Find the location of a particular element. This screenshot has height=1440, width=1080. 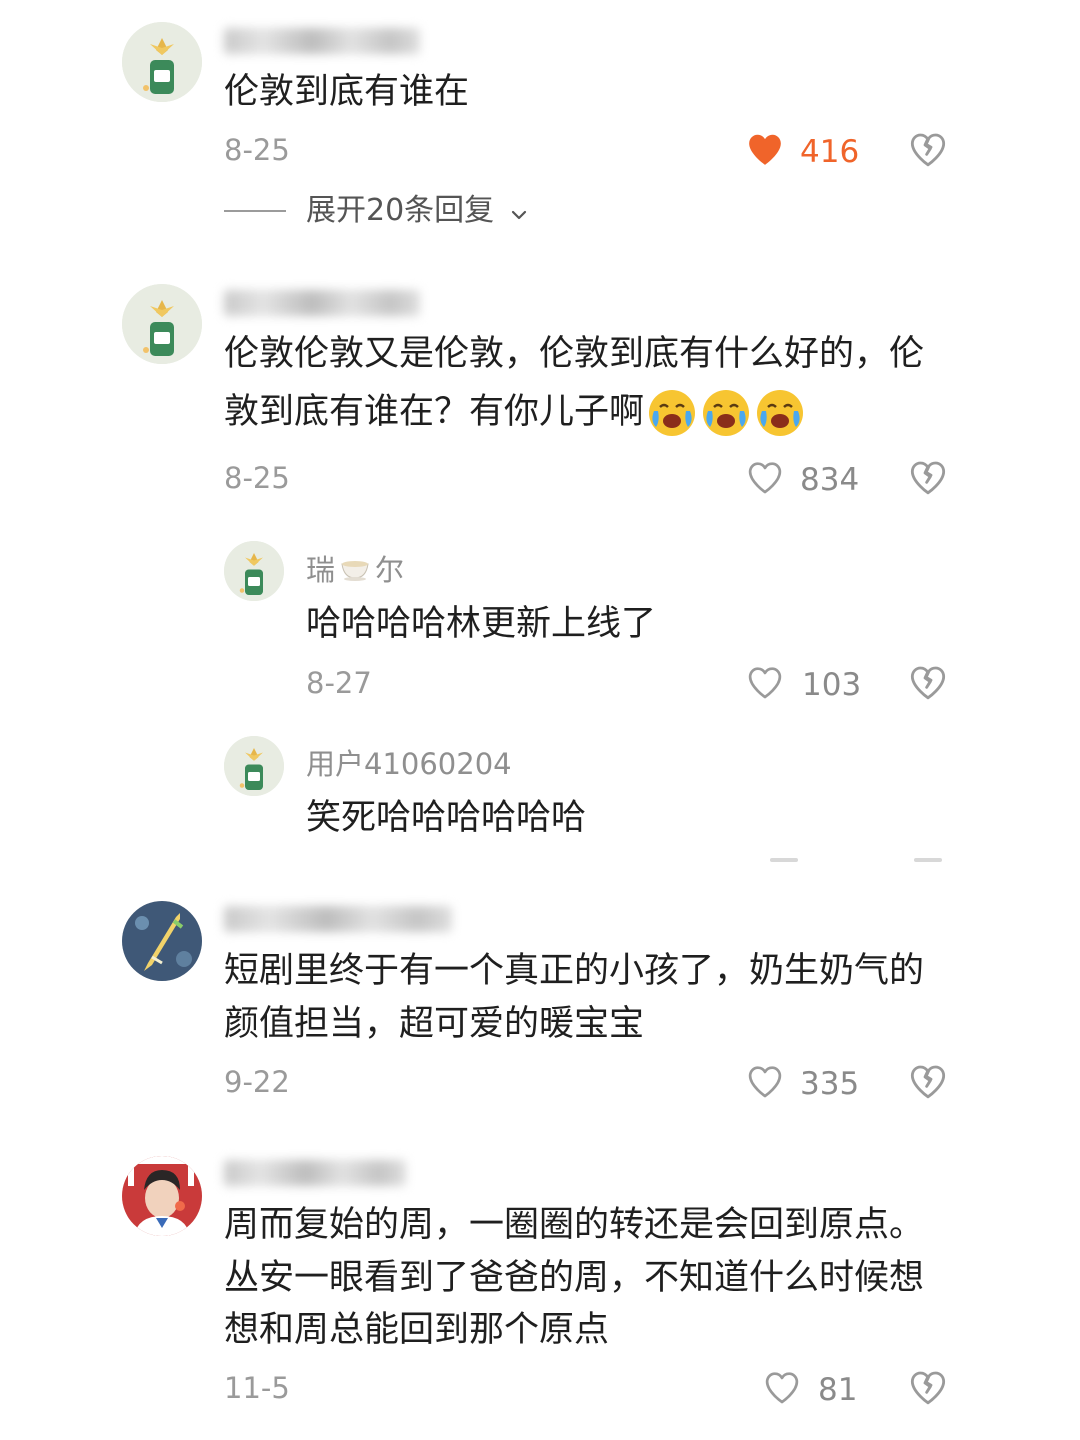

comment-text-line2: 丛安一眼看到了爸爸的周，不知道什么时候想 is located at coordinates (574, 1278).